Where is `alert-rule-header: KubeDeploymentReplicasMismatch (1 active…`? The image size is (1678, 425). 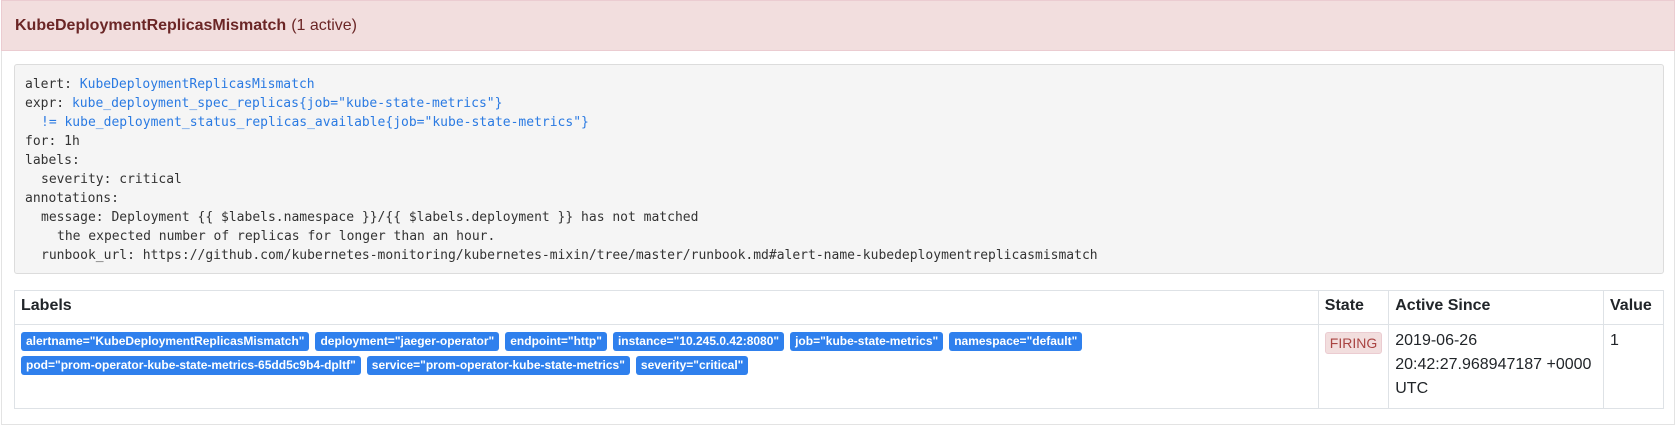 alert-rule-header: KubeDeploymentReplicasMismatch (1 active… is located at coordinates (838, 25).